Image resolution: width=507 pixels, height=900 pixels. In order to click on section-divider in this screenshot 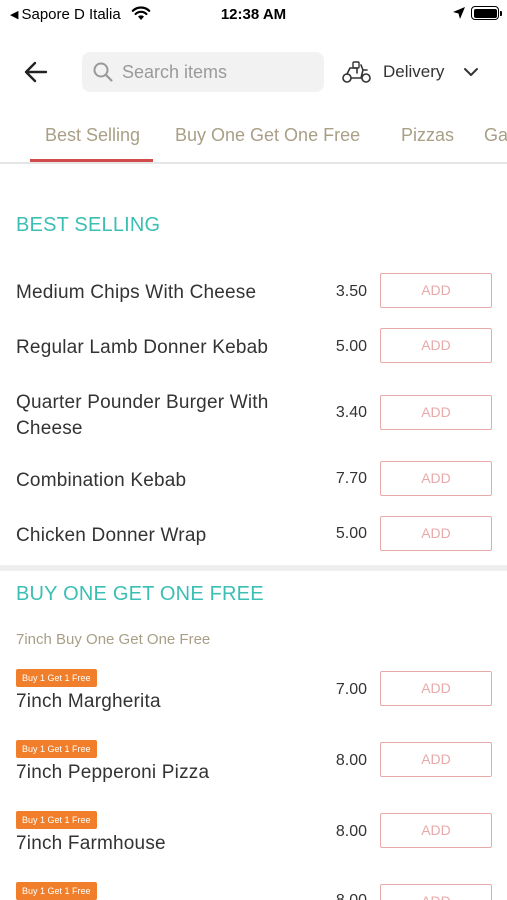, I will do `click(253, 568)`.